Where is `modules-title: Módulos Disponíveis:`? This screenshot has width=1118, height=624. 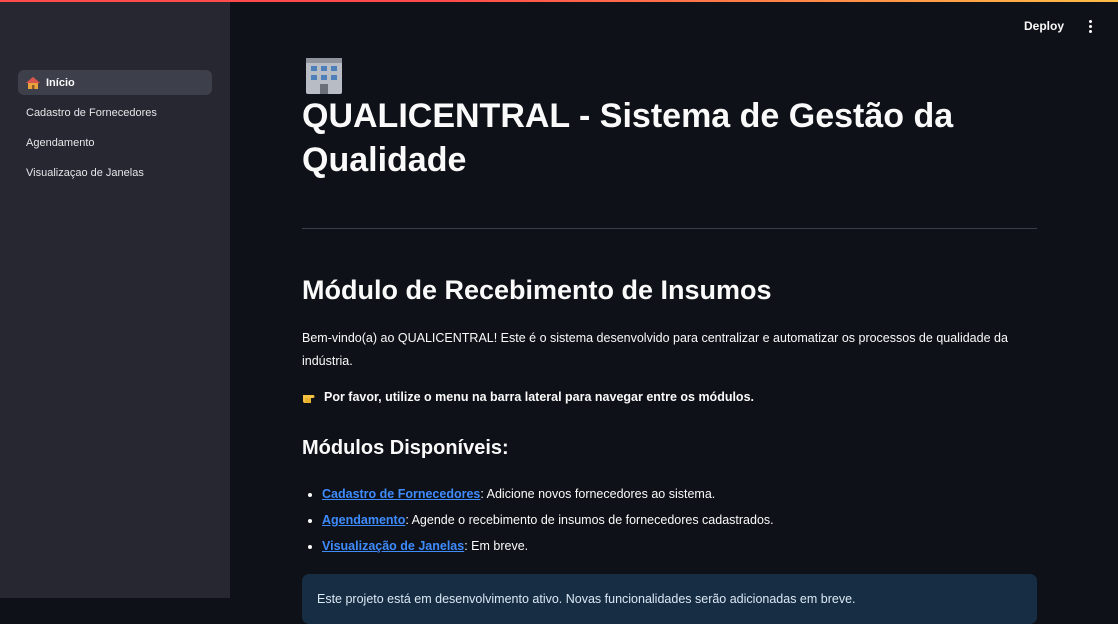 modules-title: Módulos Disponíveis: is located at coordinates (405, 448).